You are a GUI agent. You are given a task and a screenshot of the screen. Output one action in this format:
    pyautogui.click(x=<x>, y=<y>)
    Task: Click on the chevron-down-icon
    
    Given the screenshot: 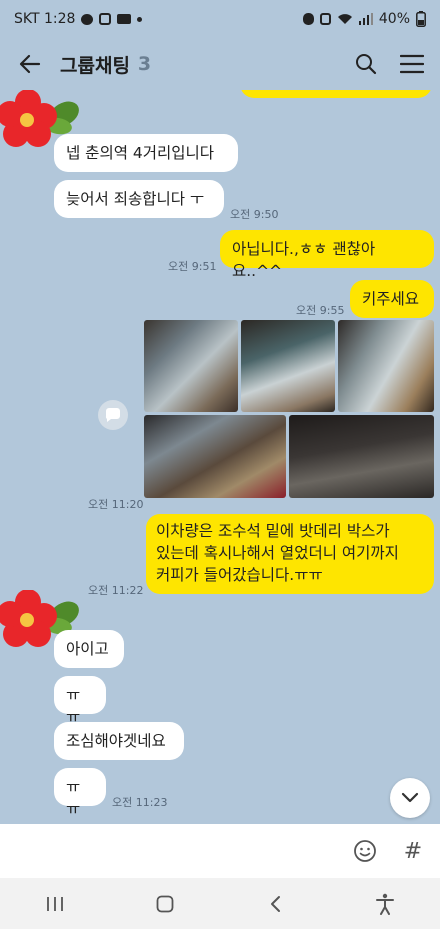 What is the action you would take?
    pyautogui.click(x=410, y=797)
    